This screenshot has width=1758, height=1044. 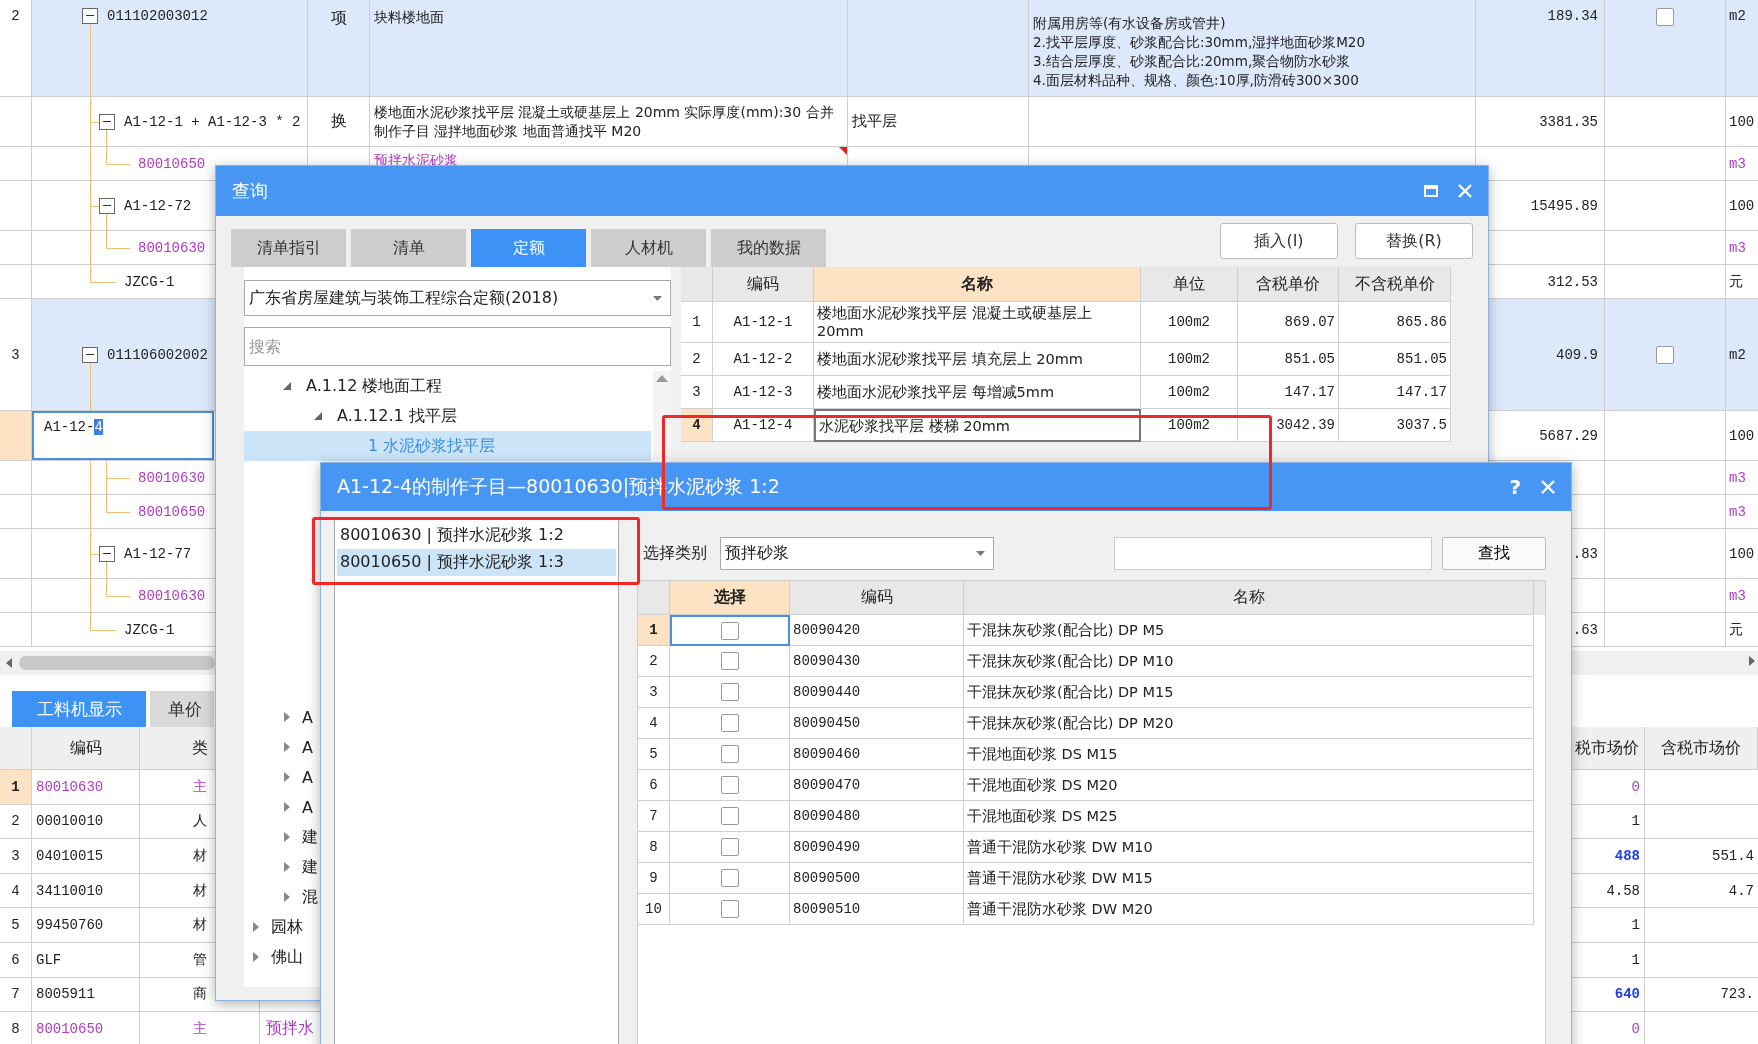 I want to click on table-cell: 80090460, so click(x=877, y=754).